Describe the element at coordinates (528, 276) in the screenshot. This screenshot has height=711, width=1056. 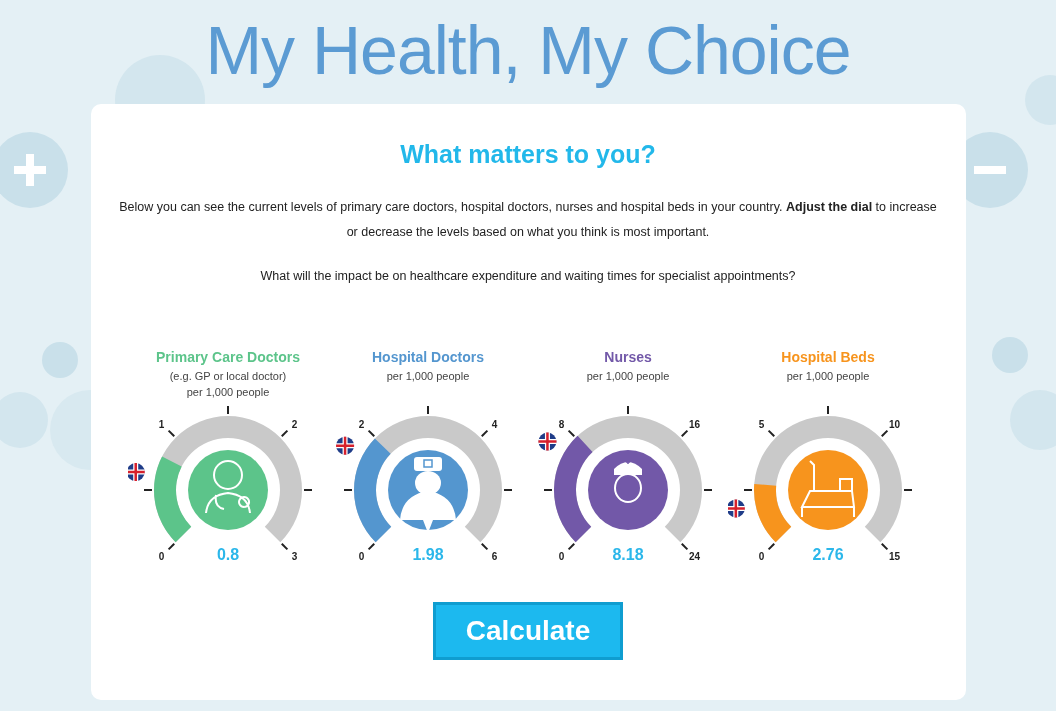
I see `question-text: What will the impact be on healthcare expenditure and waiting times for specialist appointments?` at that location.